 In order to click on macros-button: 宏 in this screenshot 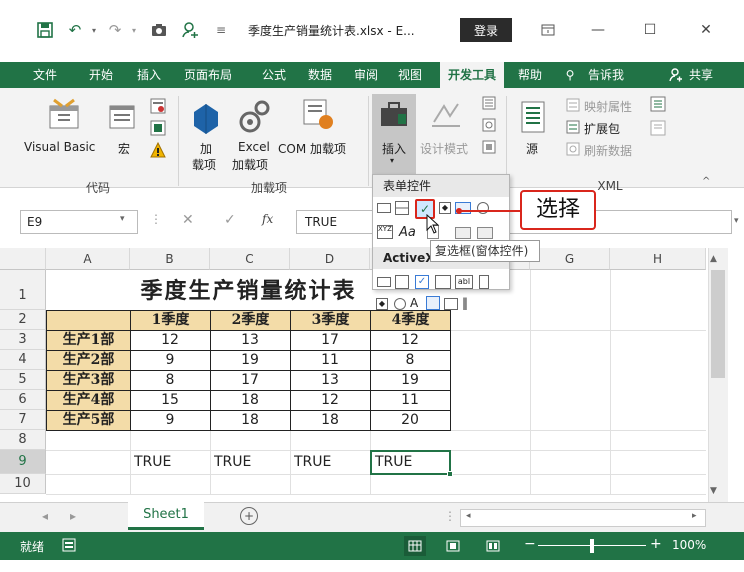, I will do `click(124, 148)`.